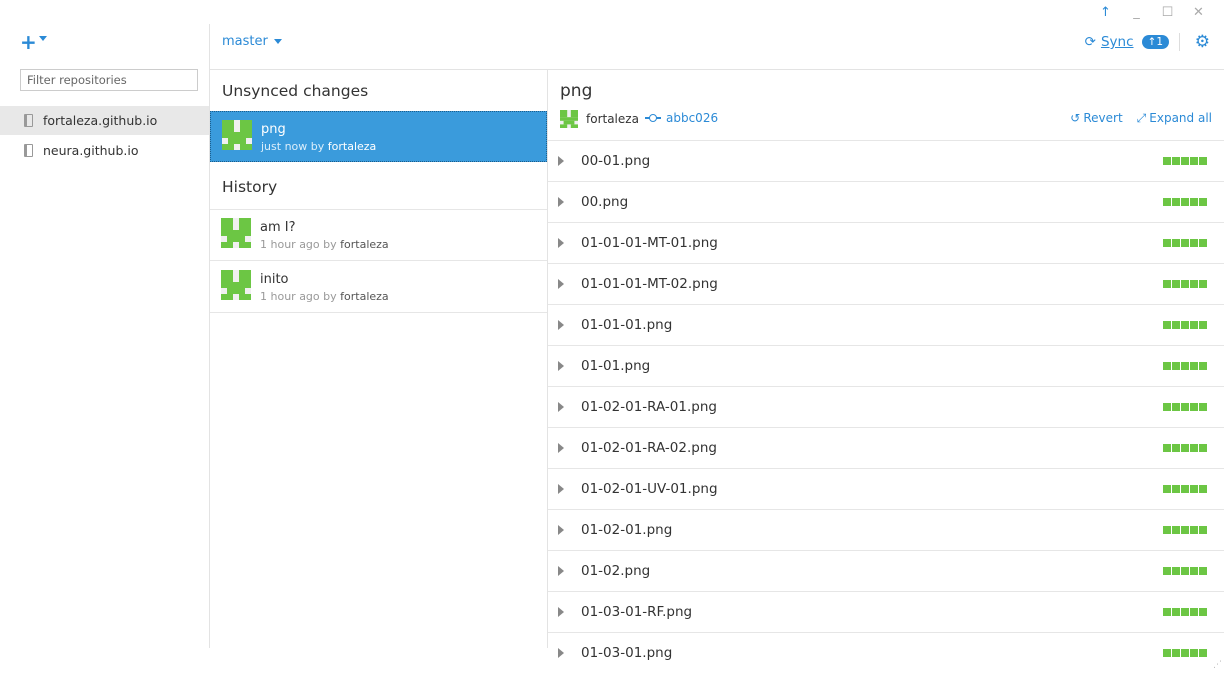 This screenshot has width=1224, height=673. I want to click on history-heading: History, so click(250, 187).